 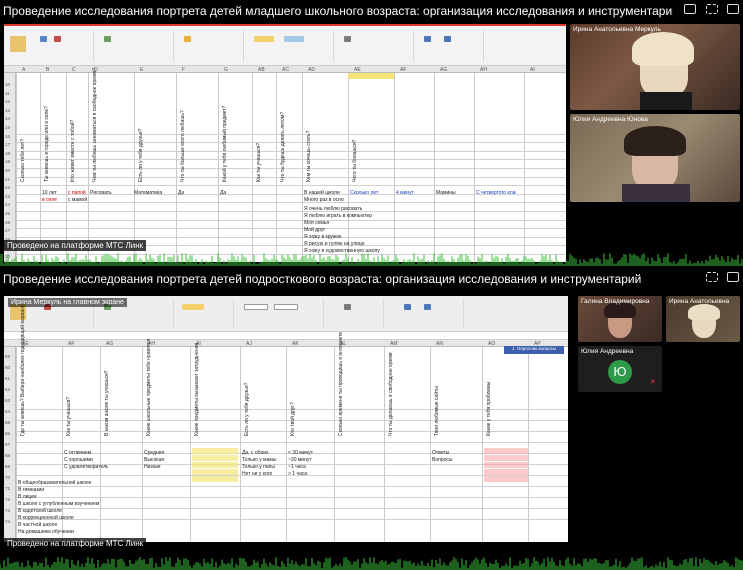 What do you see at coordinates (7, 433) in the screenshot?
I see `row-number: 66` at bounding box center [7, 433].